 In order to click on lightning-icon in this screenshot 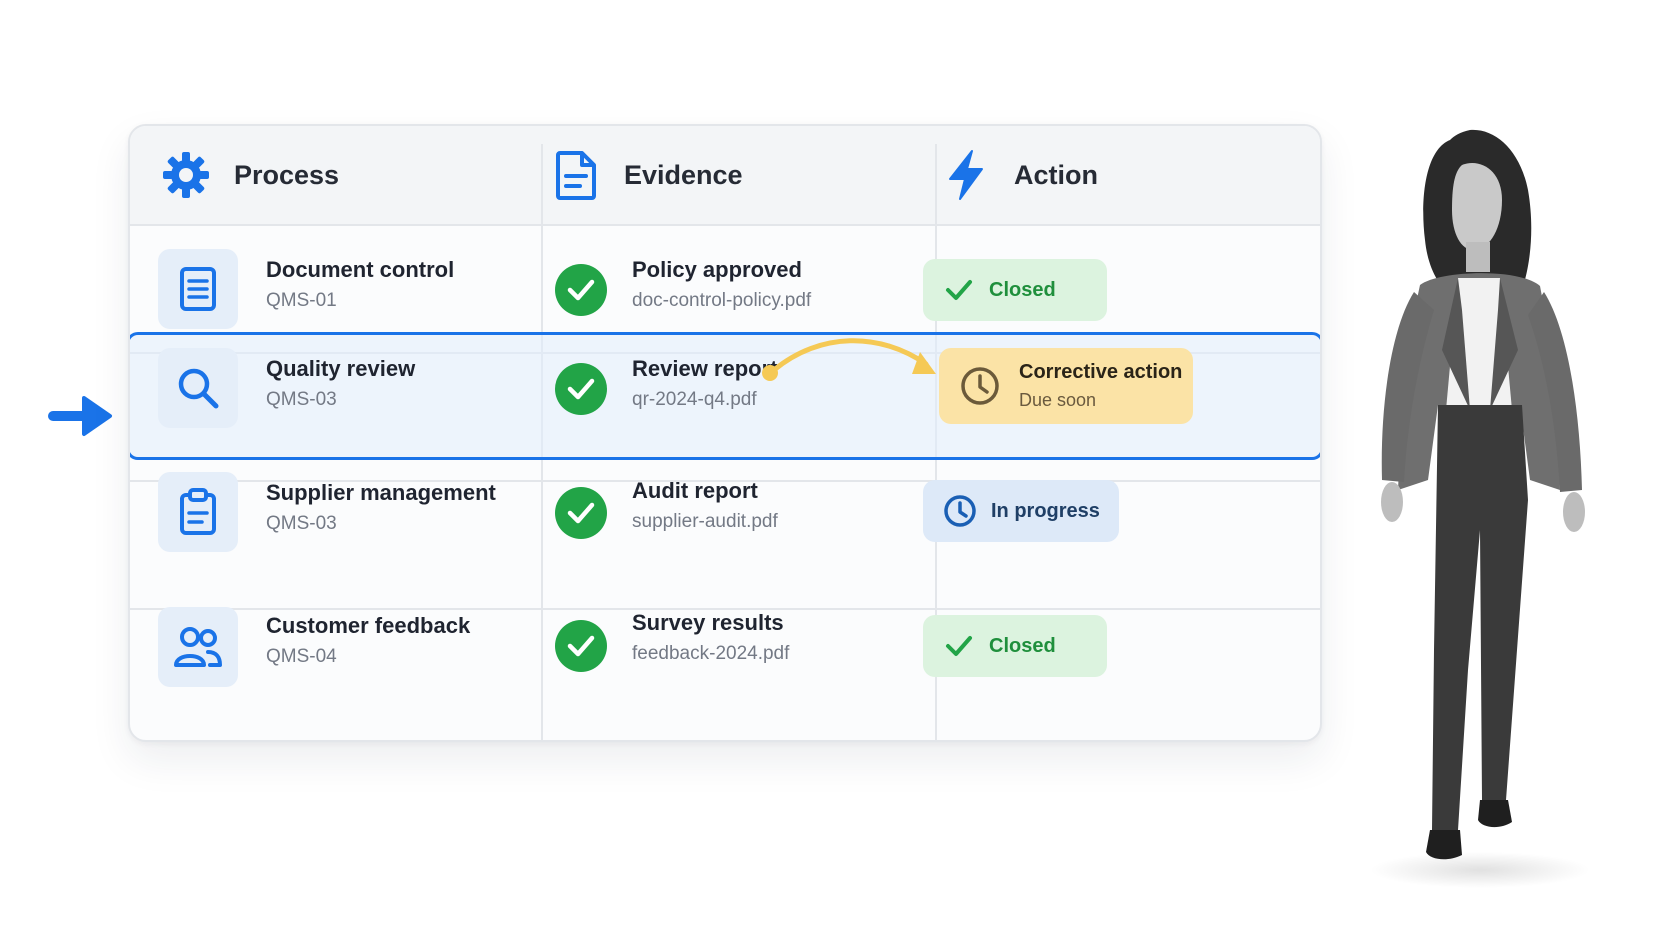, I will do `click(966, 175)`.